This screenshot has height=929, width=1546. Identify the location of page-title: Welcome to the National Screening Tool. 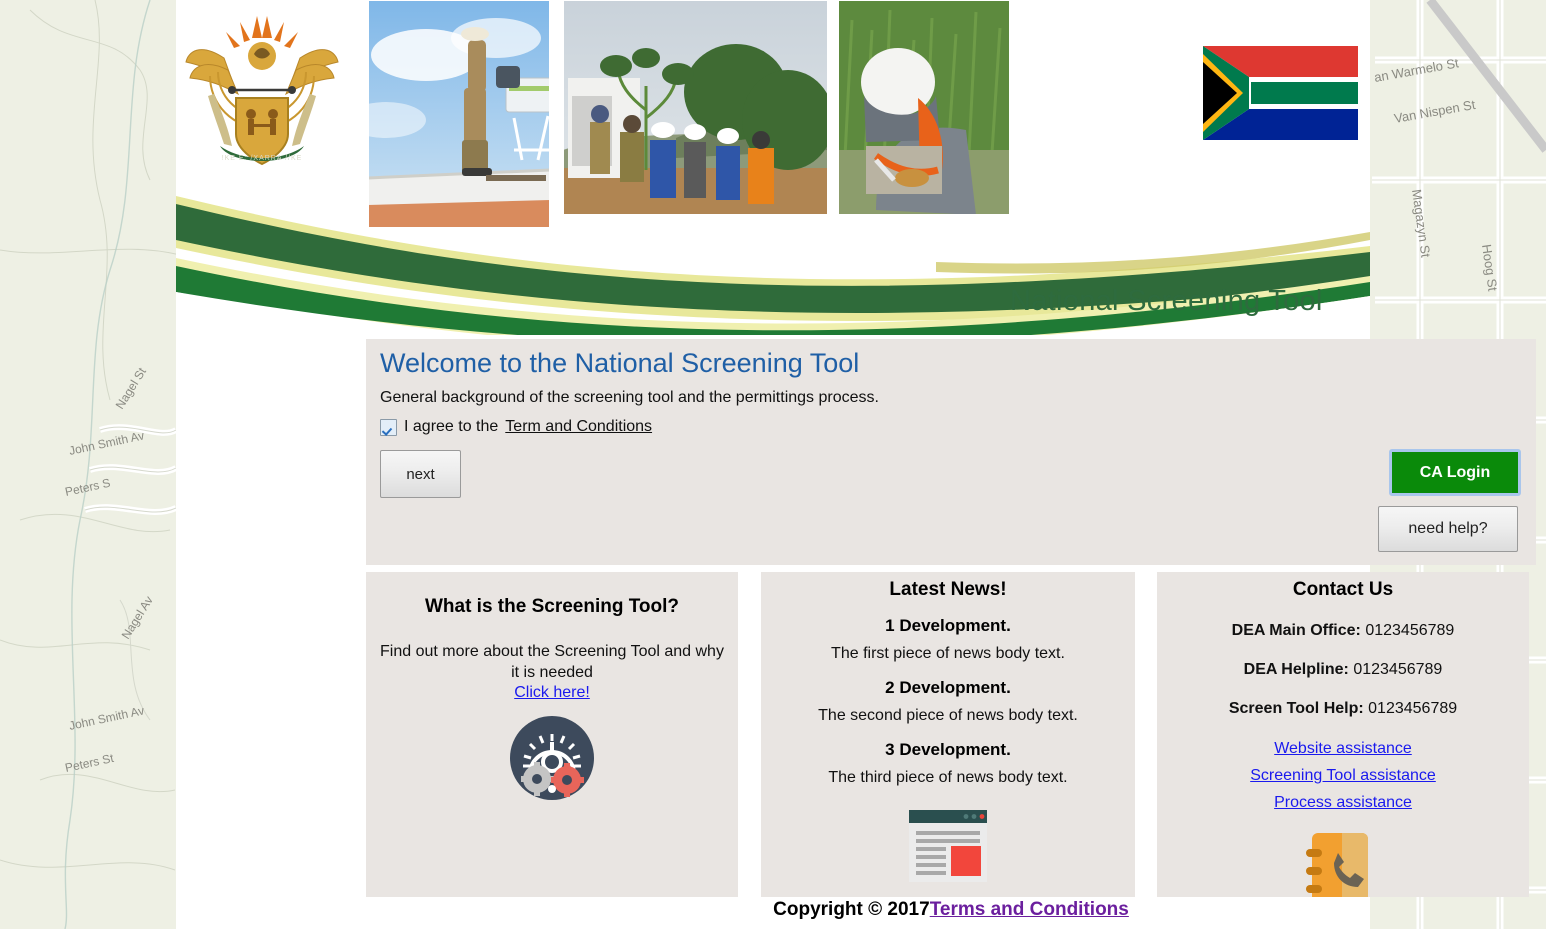
(620, 363).